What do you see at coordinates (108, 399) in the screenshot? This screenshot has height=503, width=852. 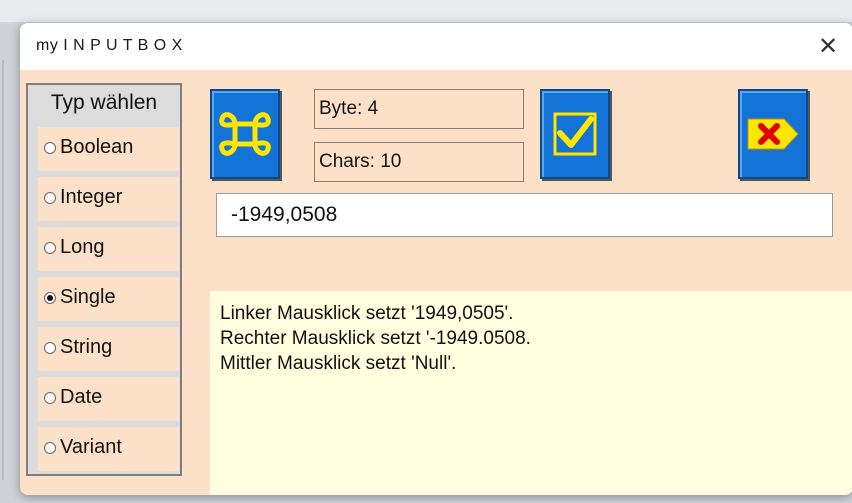 I see `type-option-date: Date` at bounding box center [108, 399].